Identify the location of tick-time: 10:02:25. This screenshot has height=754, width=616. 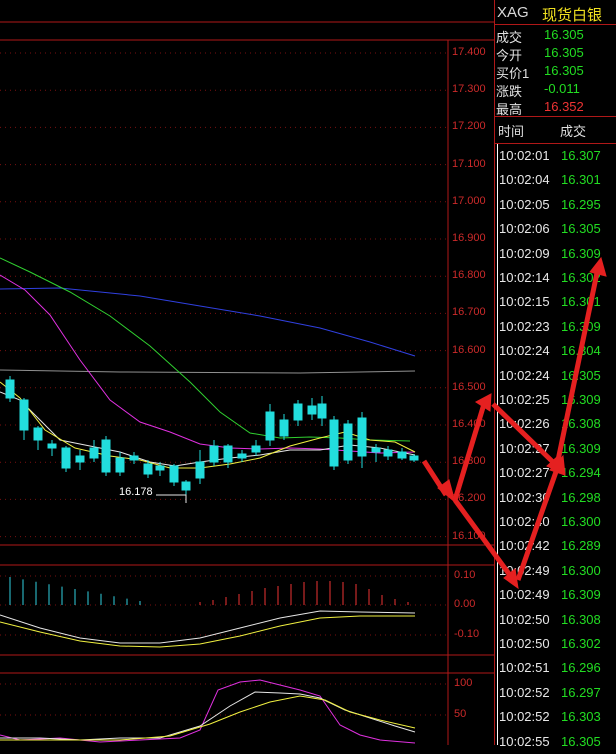
(524, 399).